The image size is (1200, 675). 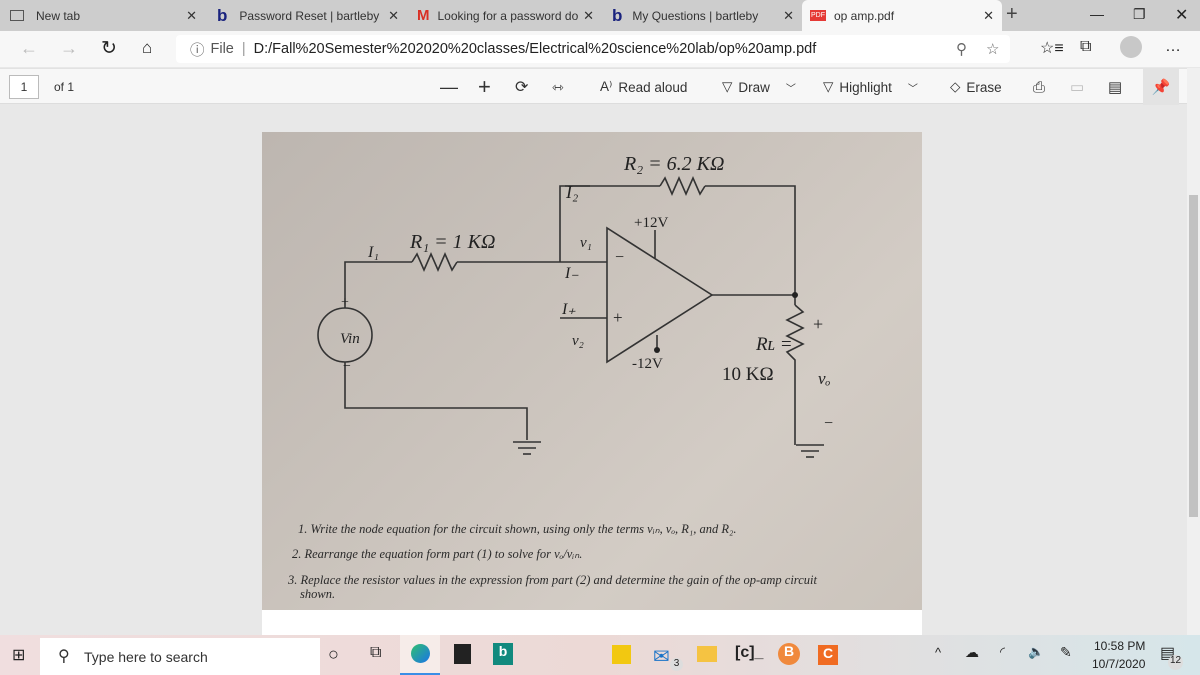 What do you see at coordinates (1097, 14) in the screenshot?
I see `minimize-button: —` at bounding box center [1097, 14].